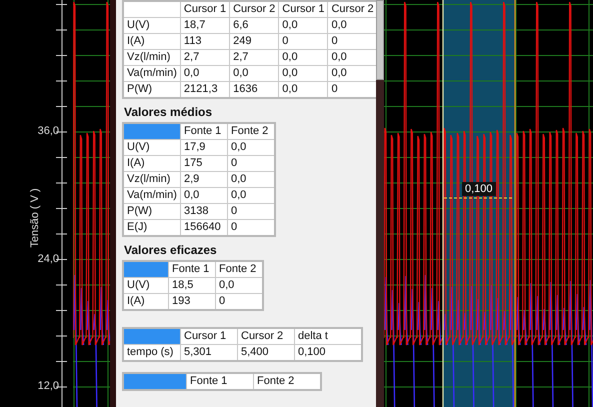 This screenshot has height=407, width=593. I want to click on table-cell: 156640, so click(204, 228).